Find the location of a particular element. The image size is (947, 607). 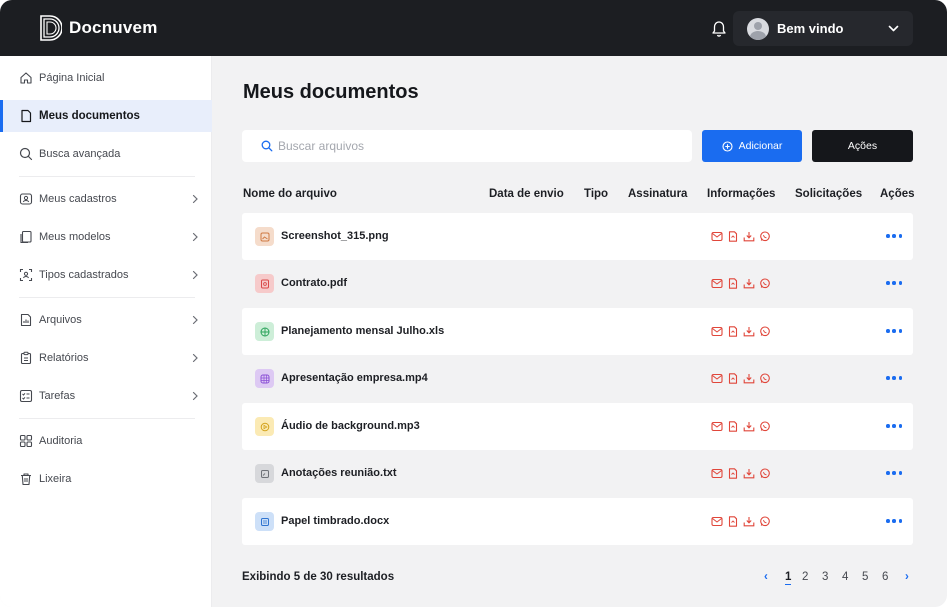

sidebar-item-tipos-cadastrados: Tipos cadastrados is located at coordinates (106, 275).